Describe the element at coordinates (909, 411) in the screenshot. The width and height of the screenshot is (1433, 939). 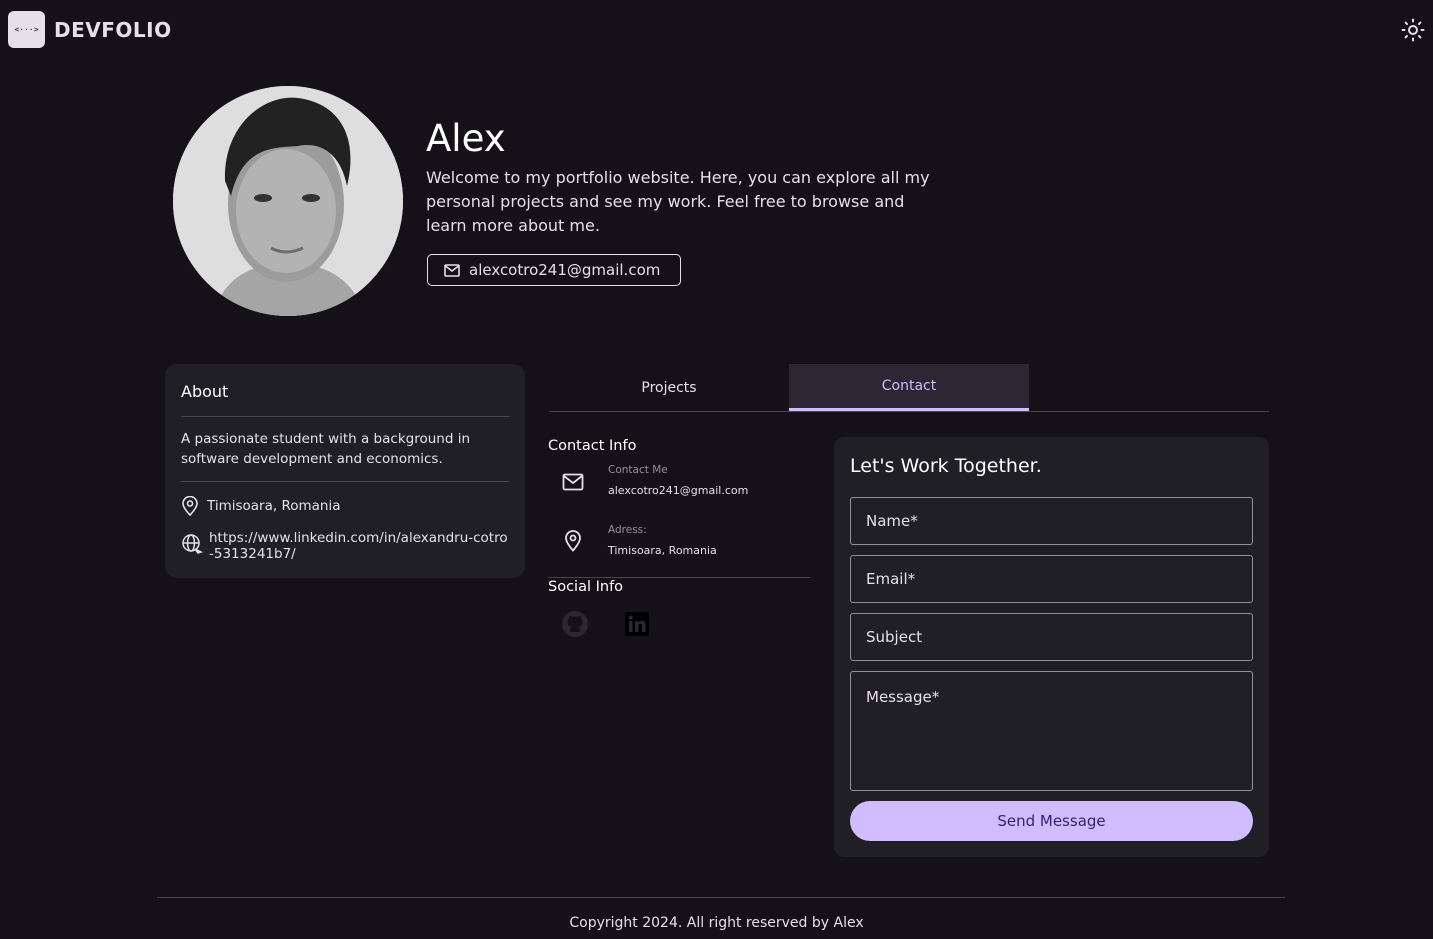
I see `tabs-divider` at that location.